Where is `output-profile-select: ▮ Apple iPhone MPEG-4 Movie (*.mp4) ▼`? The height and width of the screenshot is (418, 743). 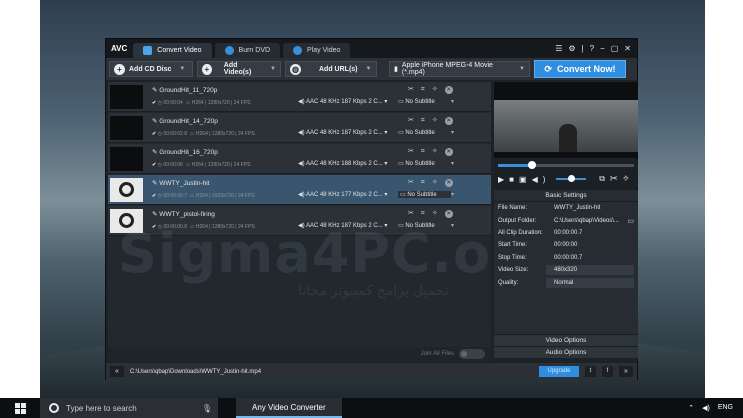
output-profile-select: ▮ Apple iPhone MPEG-4 Movie (*.mp4) ▼ is located at coordinates (459, 69).